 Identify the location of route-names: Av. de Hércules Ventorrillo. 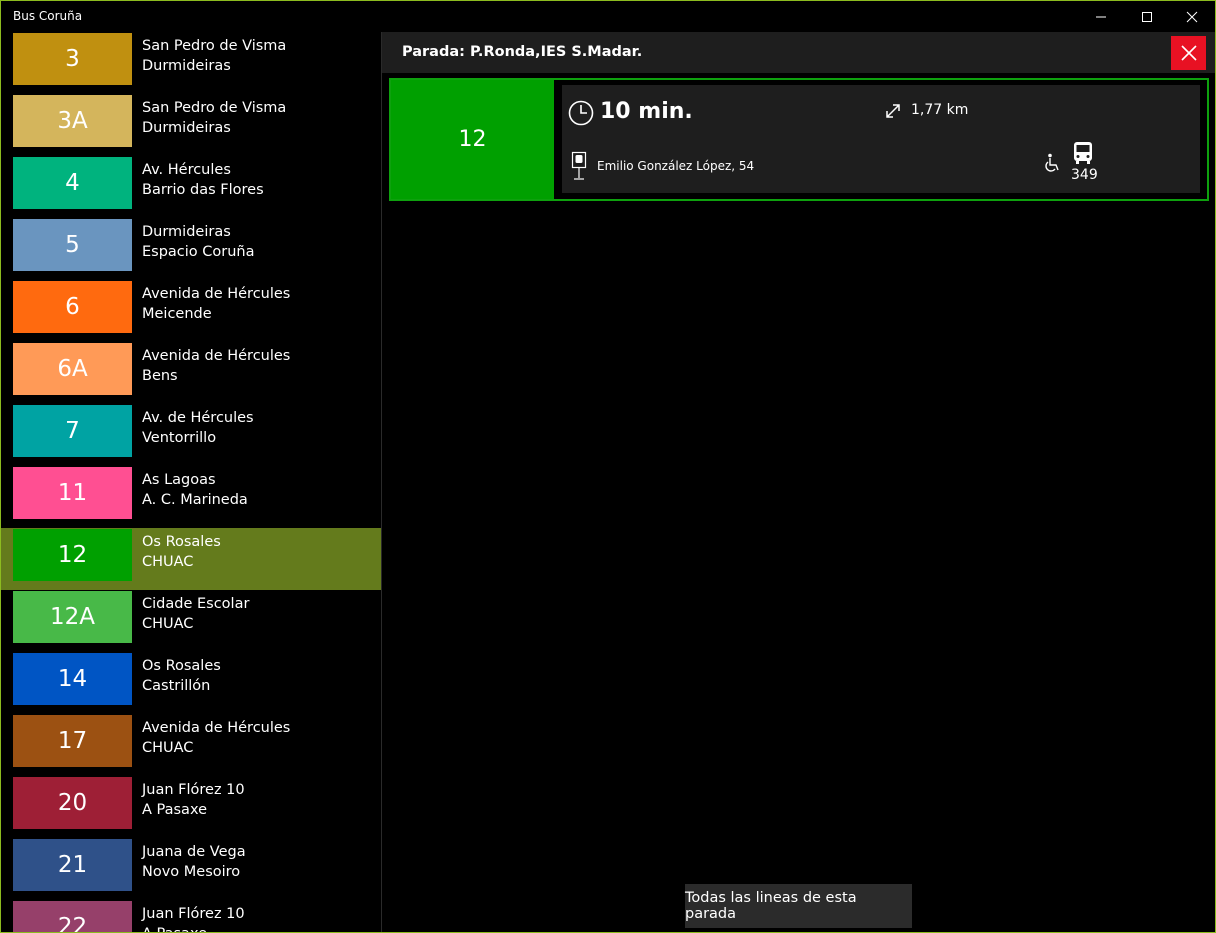
(198, 428).